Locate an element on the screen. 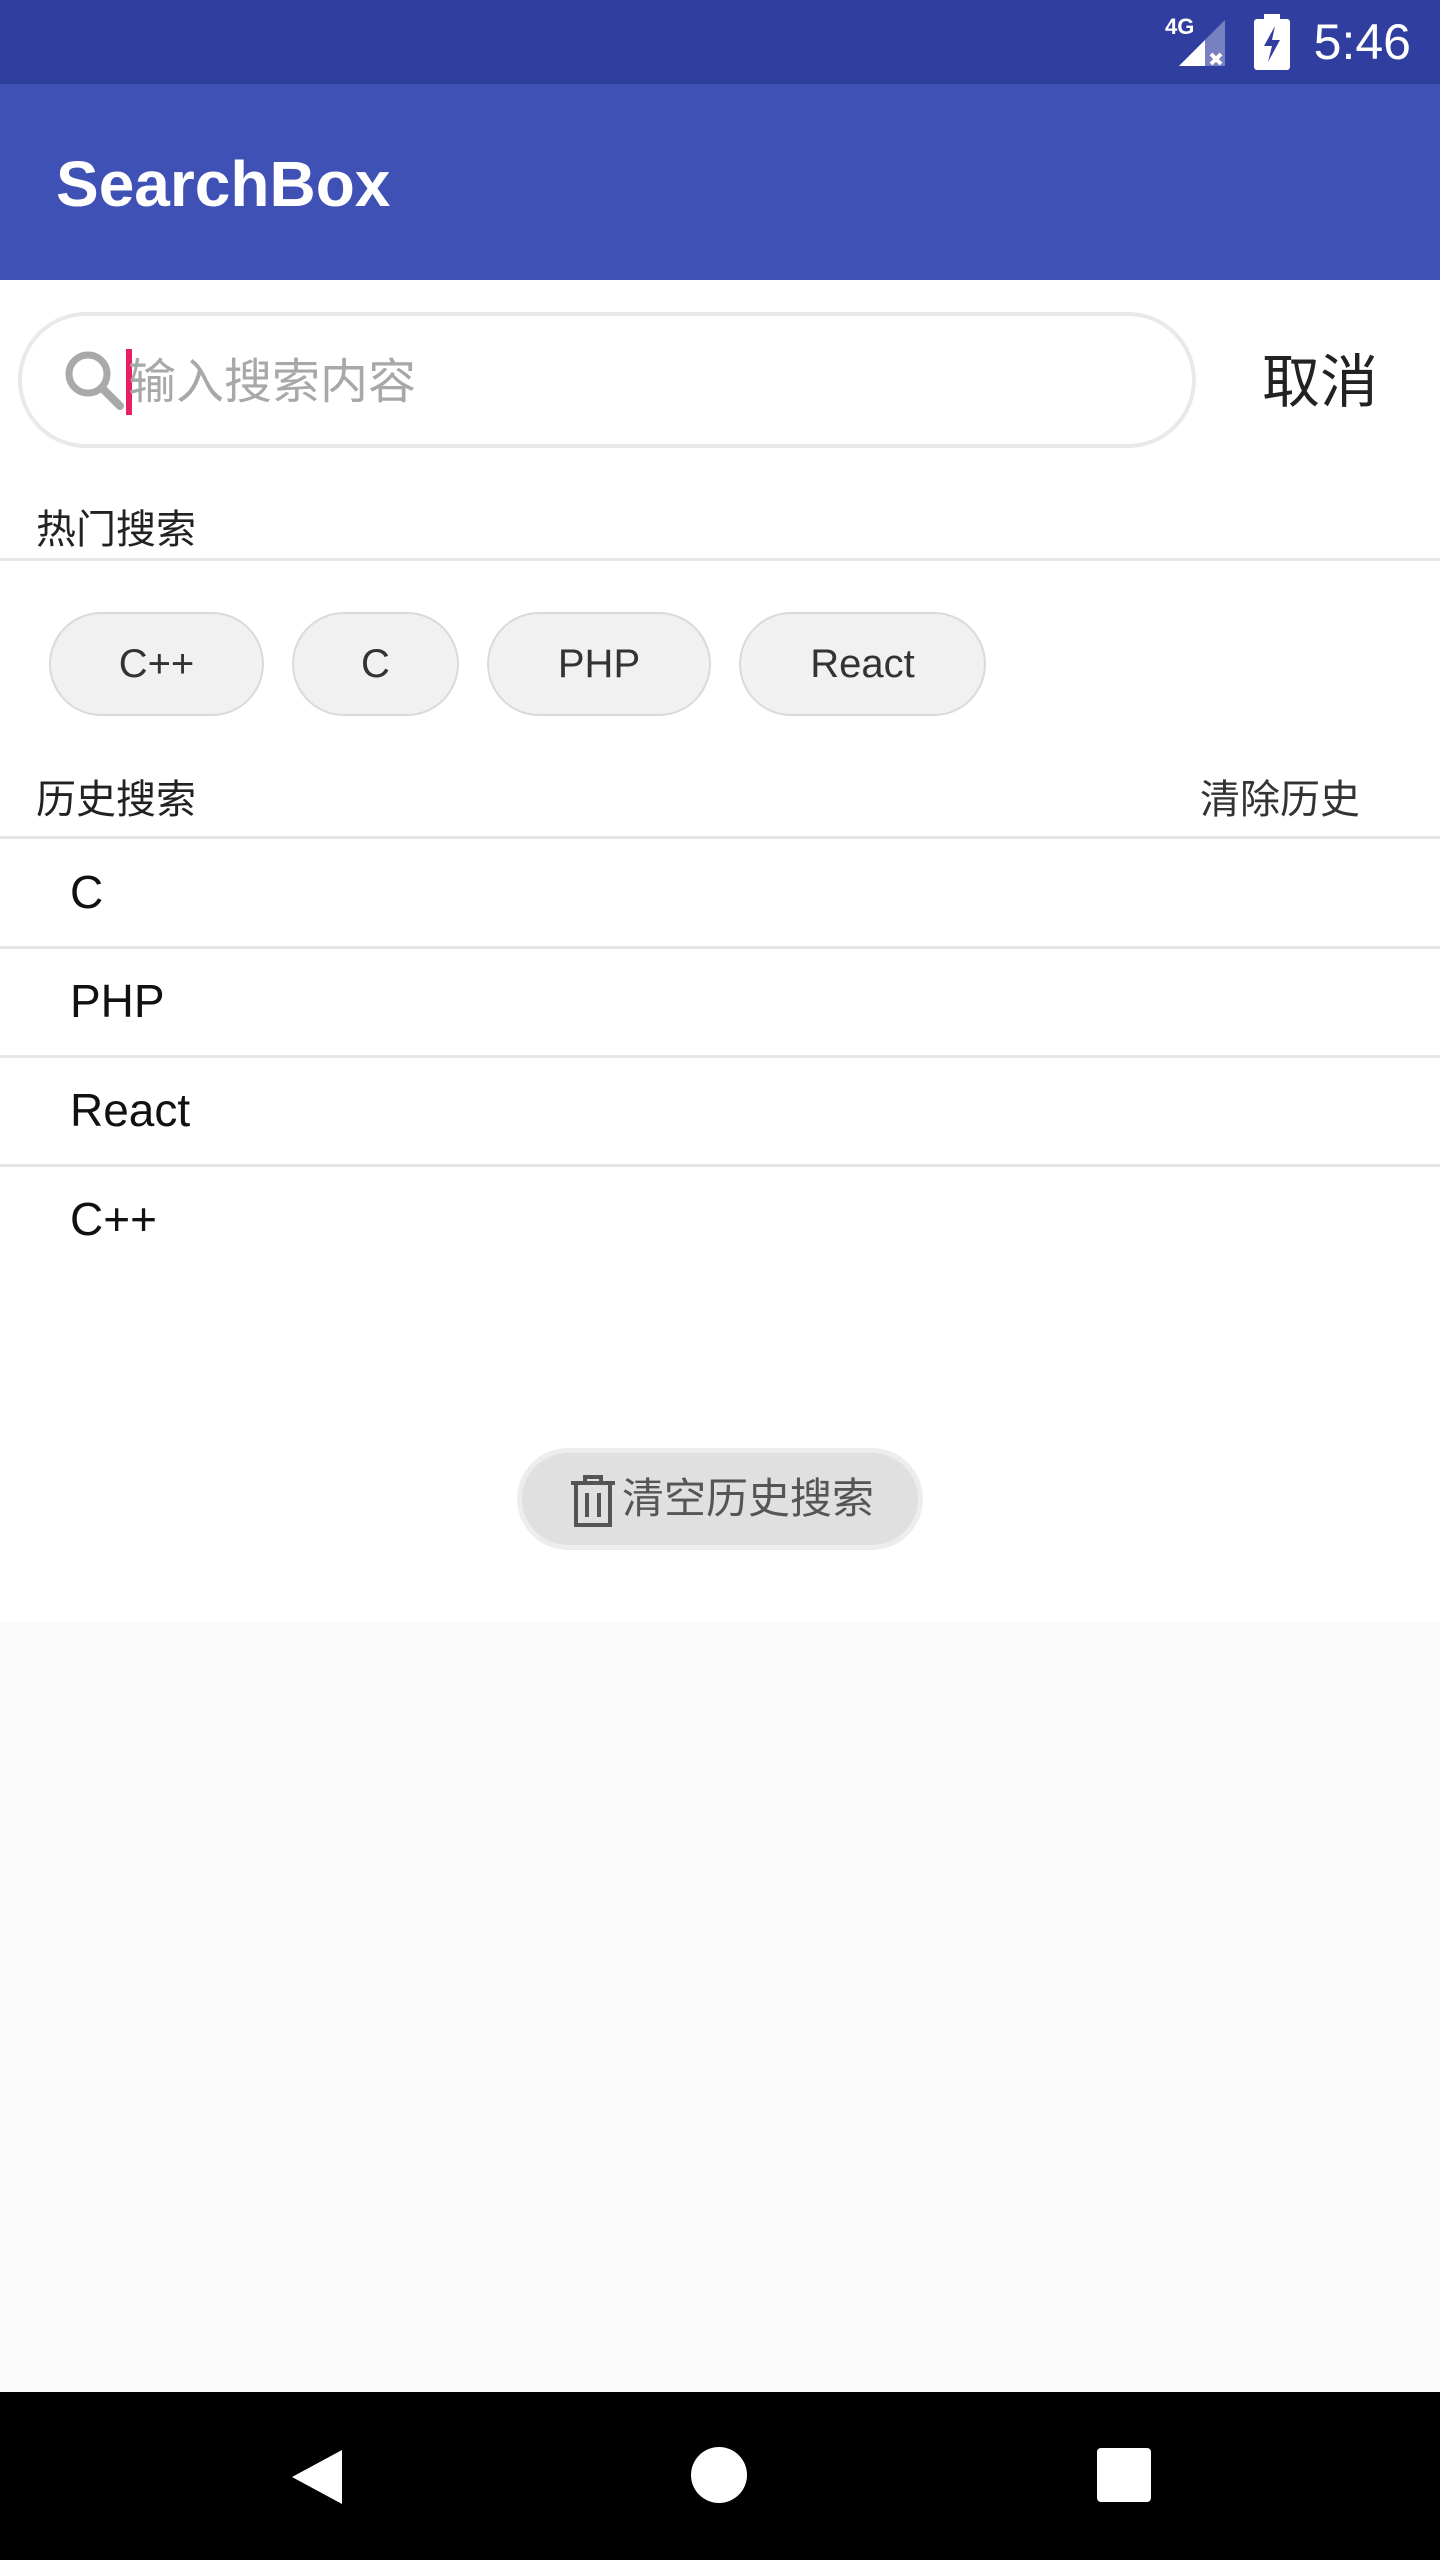 Image resolution: width=1440 pixels, height=2560 pixels. divider is located at coordinates (720, 559).